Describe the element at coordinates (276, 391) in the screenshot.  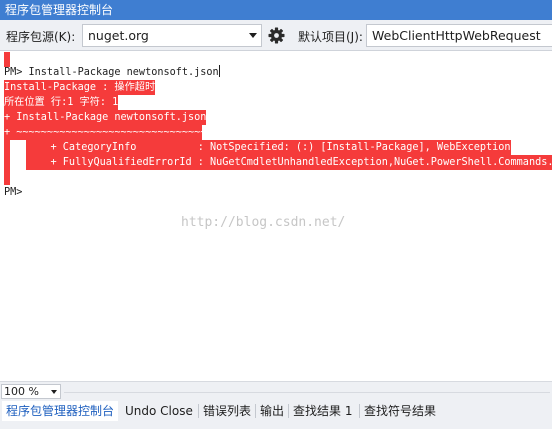
I see `zoom-bar: 100 %` at that location.